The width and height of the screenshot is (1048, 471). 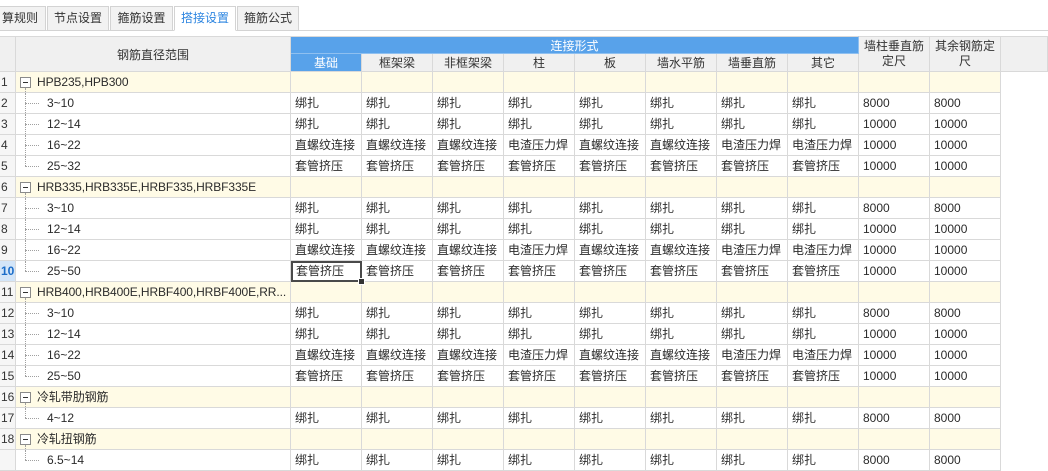 What do you see at coordinates (8, 355) in the screenshot?
I see `row-number: 14` at bounding box center [8, 355].